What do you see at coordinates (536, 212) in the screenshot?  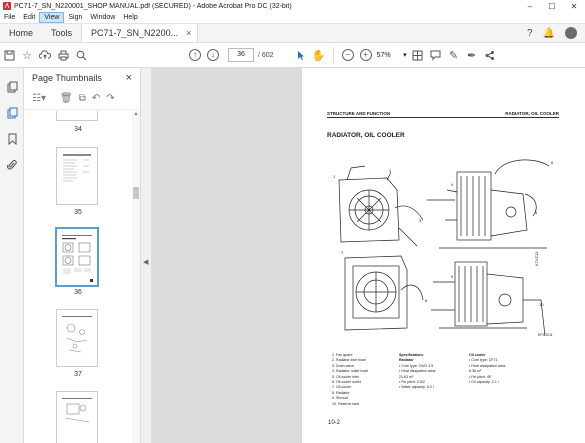 I see `svg-text: 5` at bounding box center [536, 212].